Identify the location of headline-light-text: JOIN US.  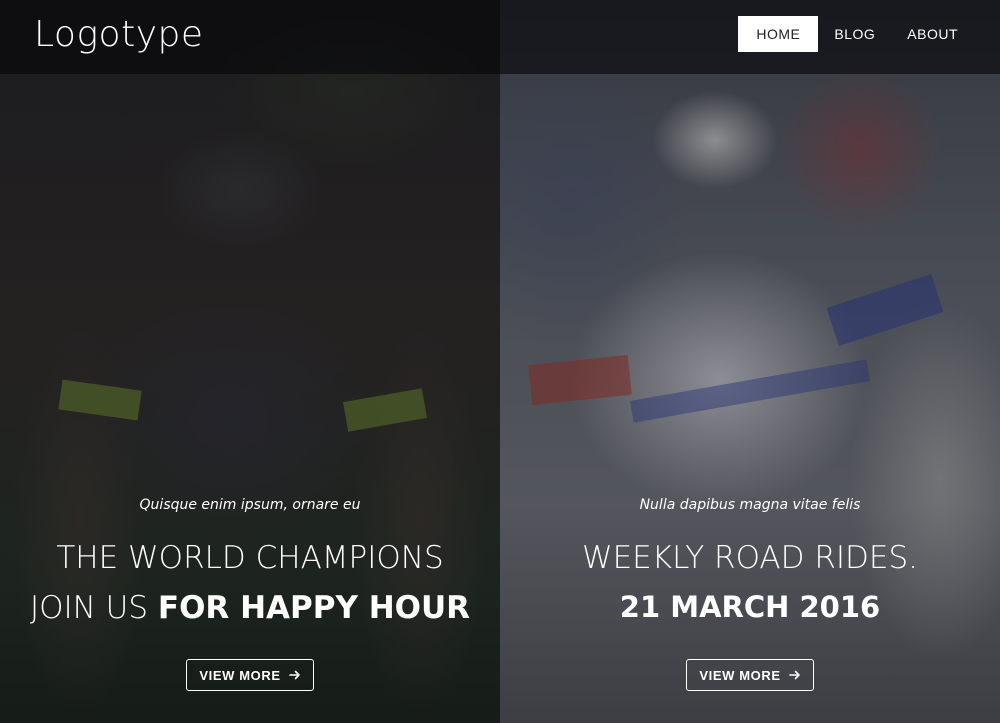
(93, 608).